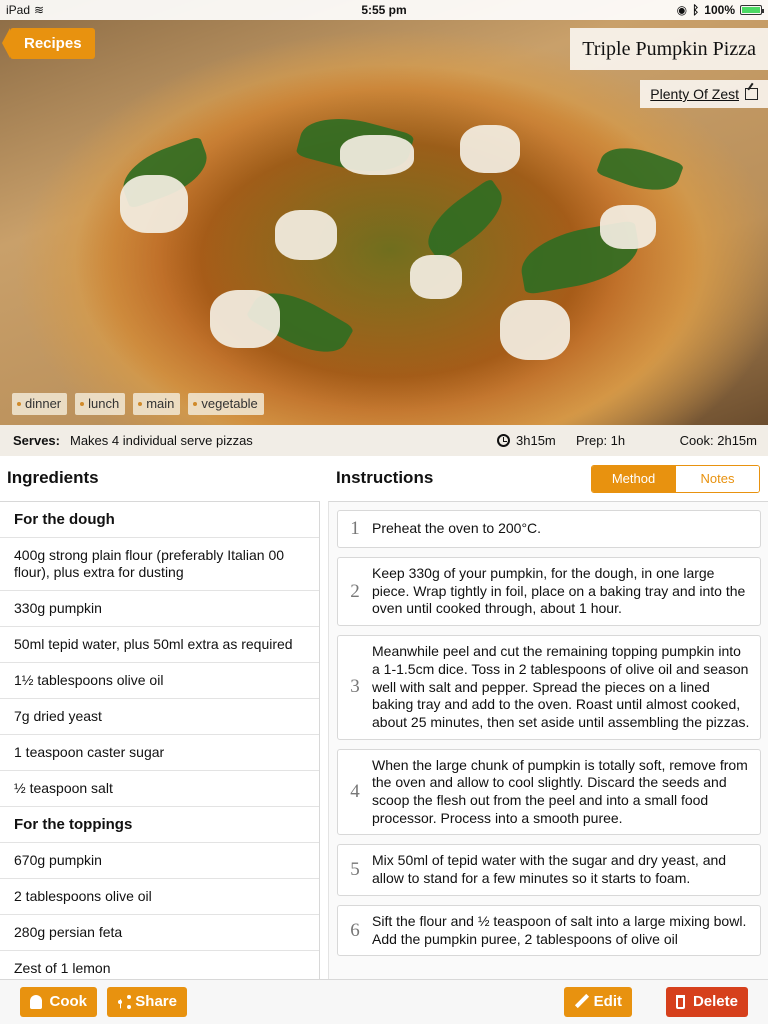 This screenshot has height=1024, width=768. Describe the element at coordinates (156, 1001) in the screenshot. I see `share-button-label: Share` at that location.